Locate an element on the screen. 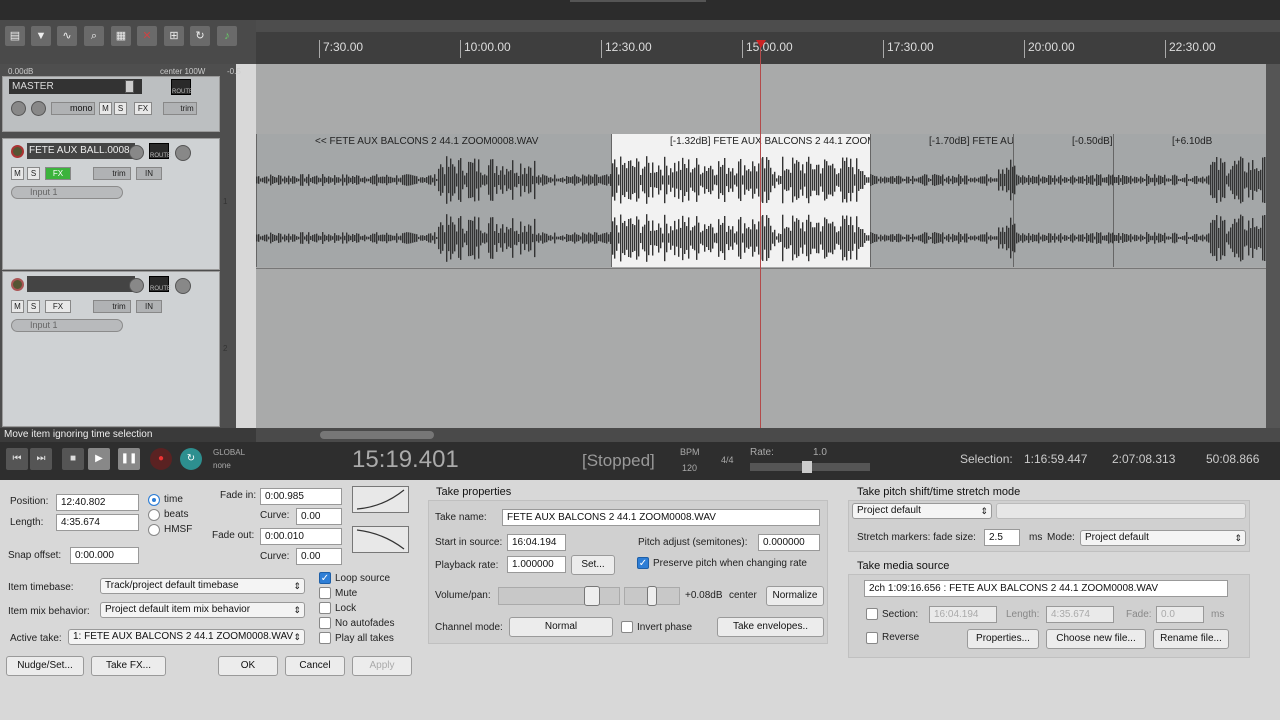 The height and width of the screenshot is (720, 1280). take-envelopes-button: Take envelopes.. is located at coordinates (770, 627).